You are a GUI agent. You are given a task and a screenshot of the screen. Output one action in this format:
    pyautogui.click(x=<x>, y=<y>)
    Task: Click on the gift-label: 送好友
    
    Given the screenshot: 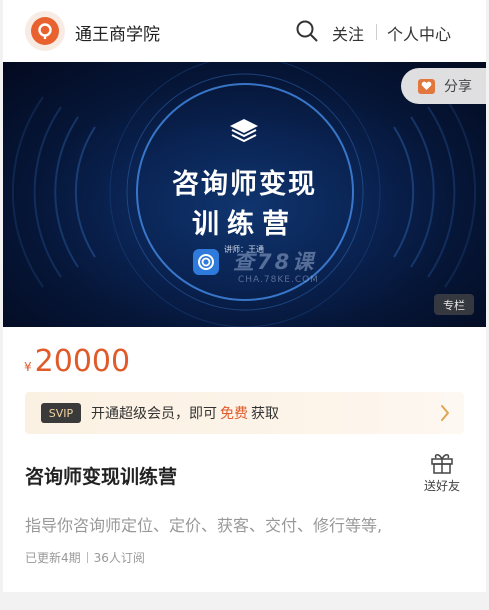 What is the action you would take?
    pyautogui.click(x=441, y=486)
    